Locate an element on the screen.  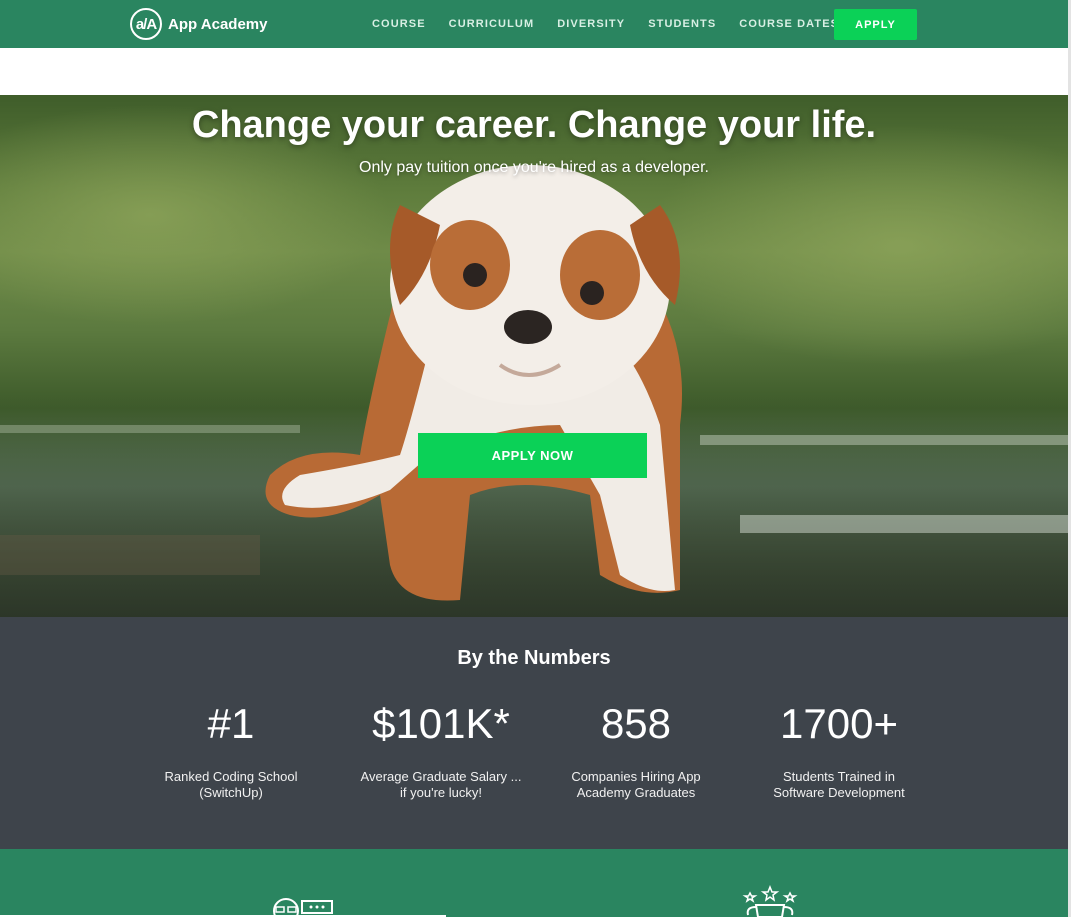
nav-link-curriculum: CURRICULUM is located at coordinates (492, 24).